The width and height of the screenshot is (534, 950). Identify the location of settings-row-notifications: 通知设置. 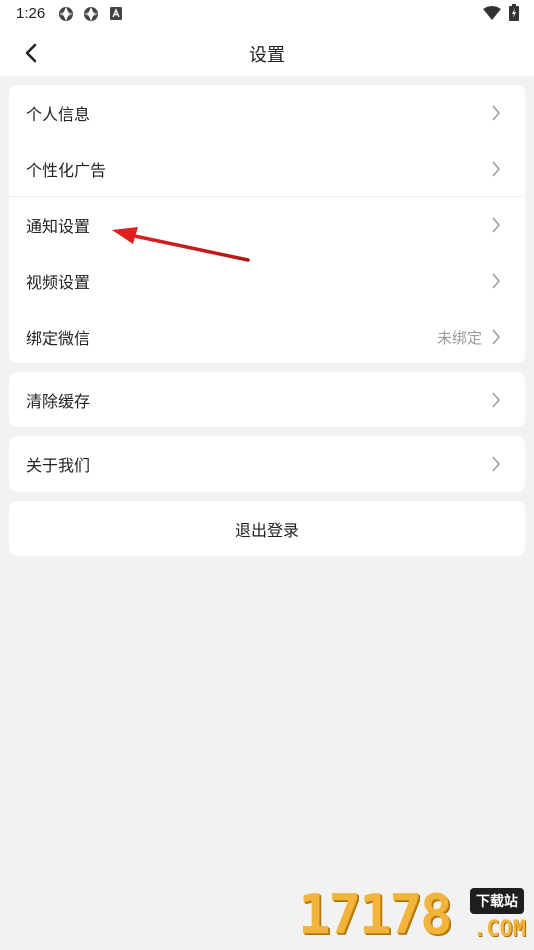
(267, 225).